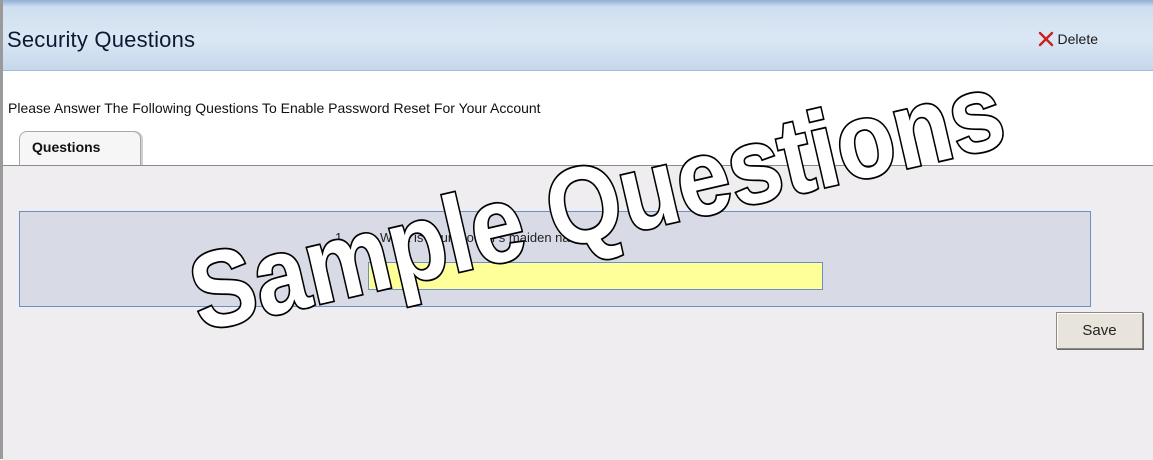 The width and height of the screenshot is (1153, 460). I want to click on question-text: What is your mother's maiden name?, so click(487, 237).